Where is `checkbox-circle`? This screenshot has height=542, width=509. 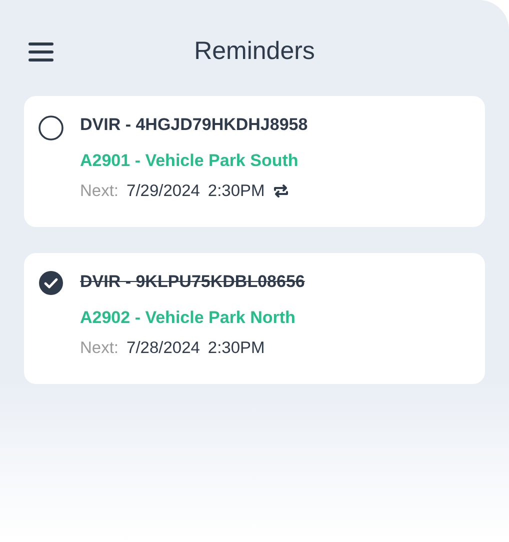 checkbox-circle is located at coordinates (51, 128).